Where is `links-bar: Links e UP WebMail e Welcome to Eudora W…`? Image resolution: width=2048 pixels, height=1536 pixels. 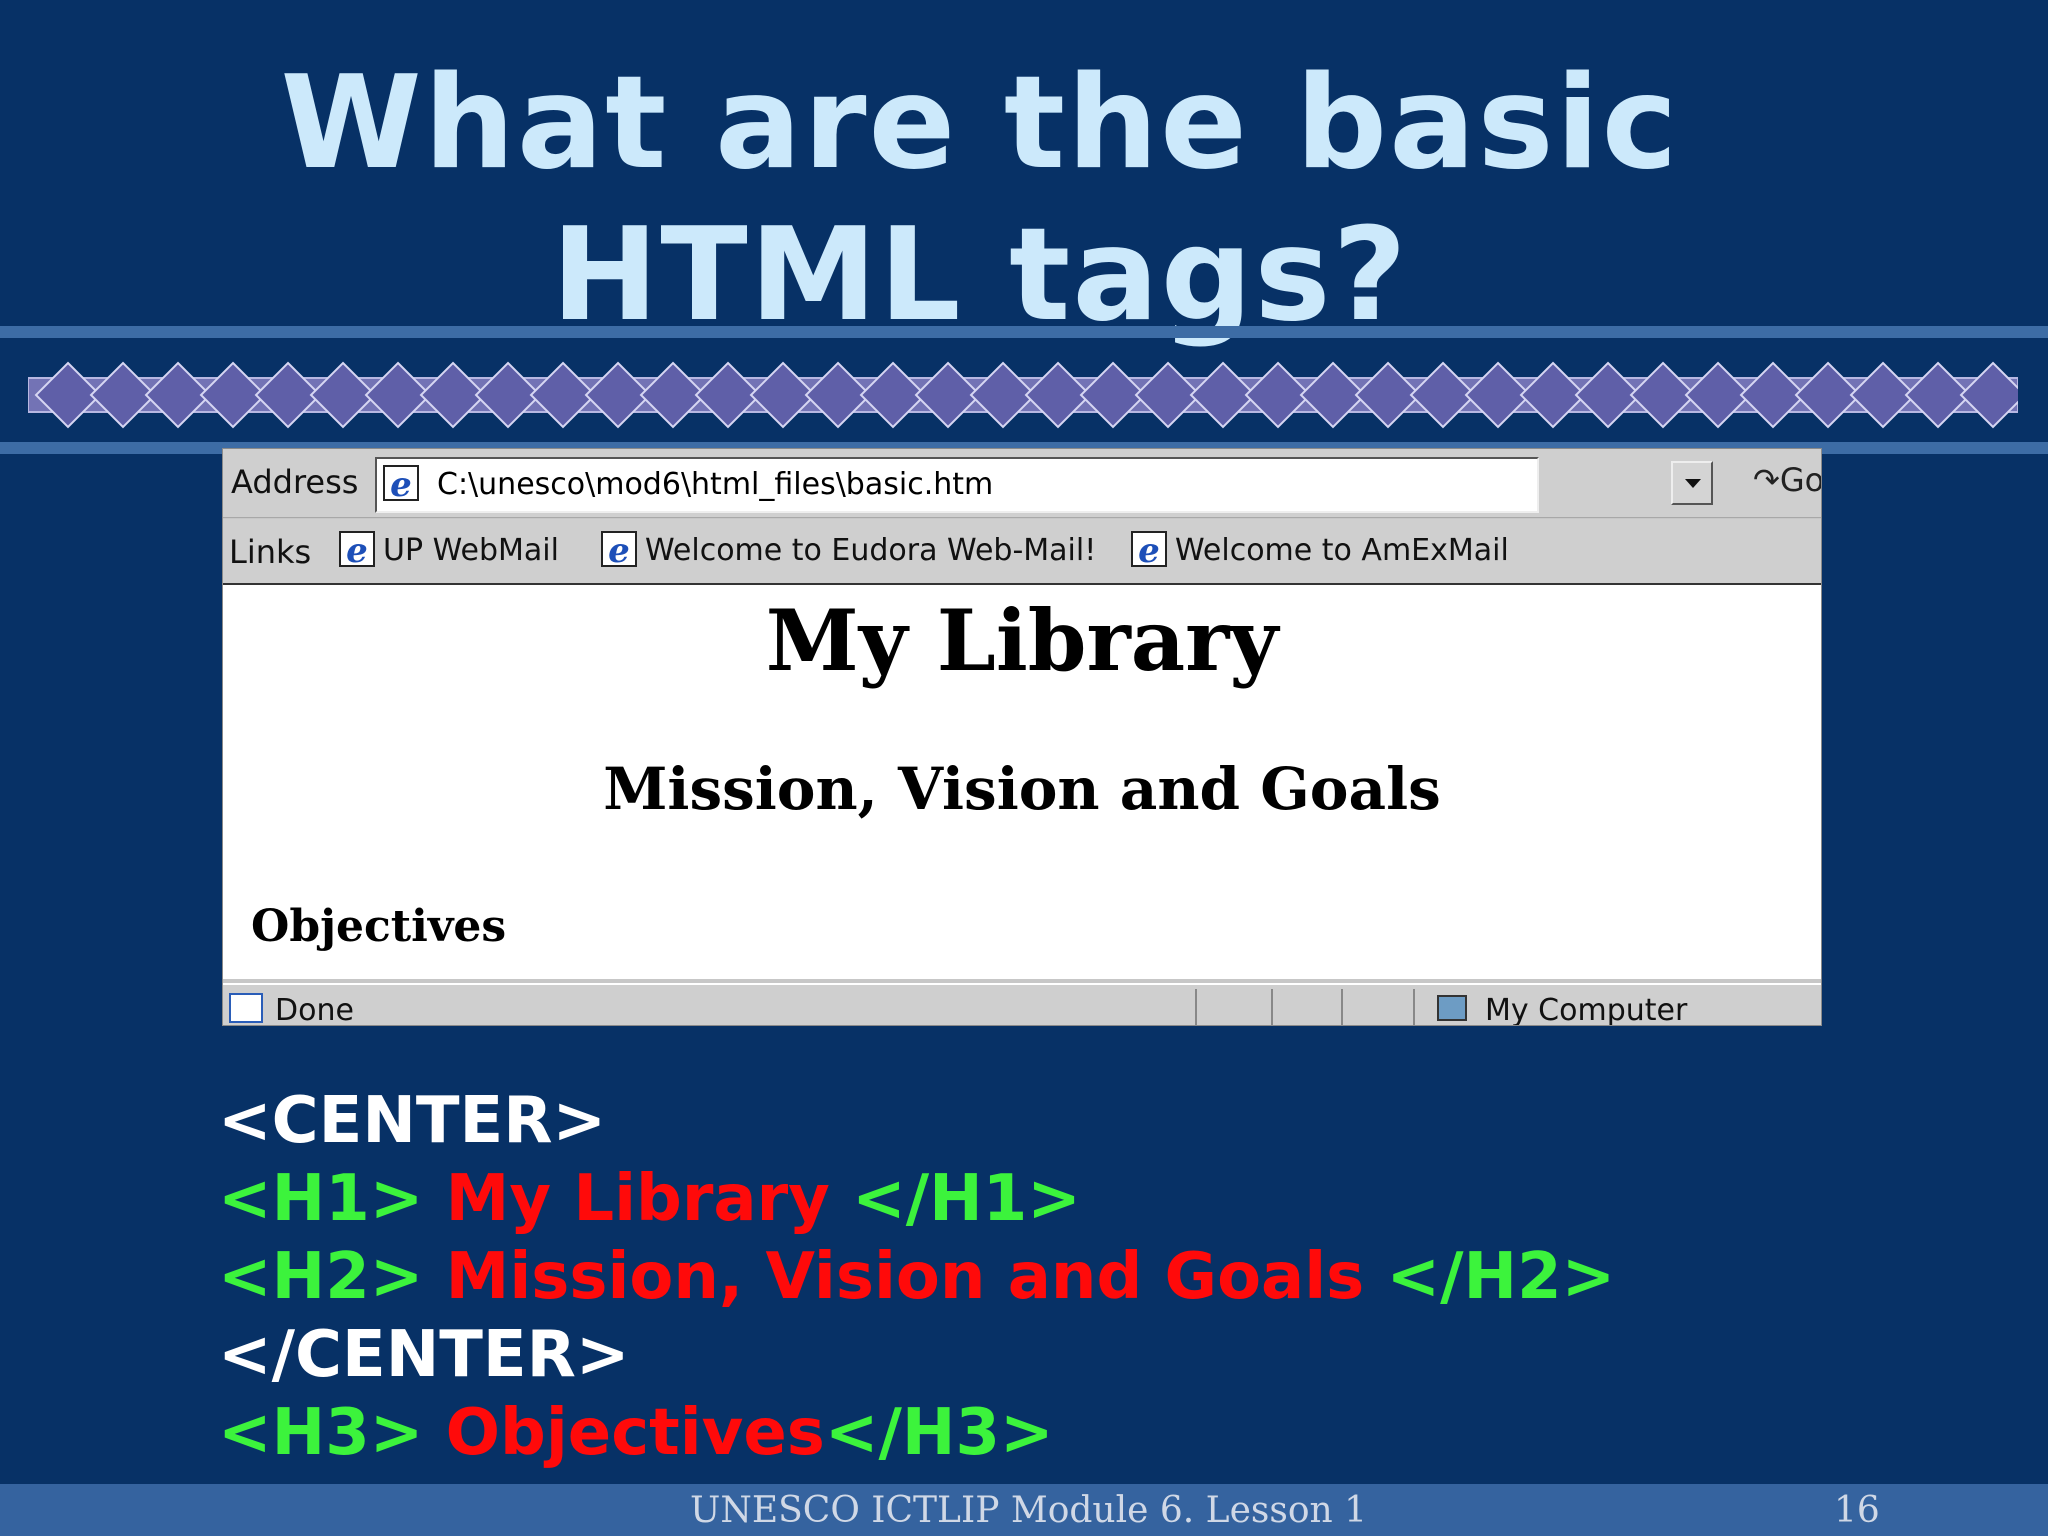 links-bar: Links e UP WebMail e Welcome to Eudora W… is located at coordinates (1022, 552).